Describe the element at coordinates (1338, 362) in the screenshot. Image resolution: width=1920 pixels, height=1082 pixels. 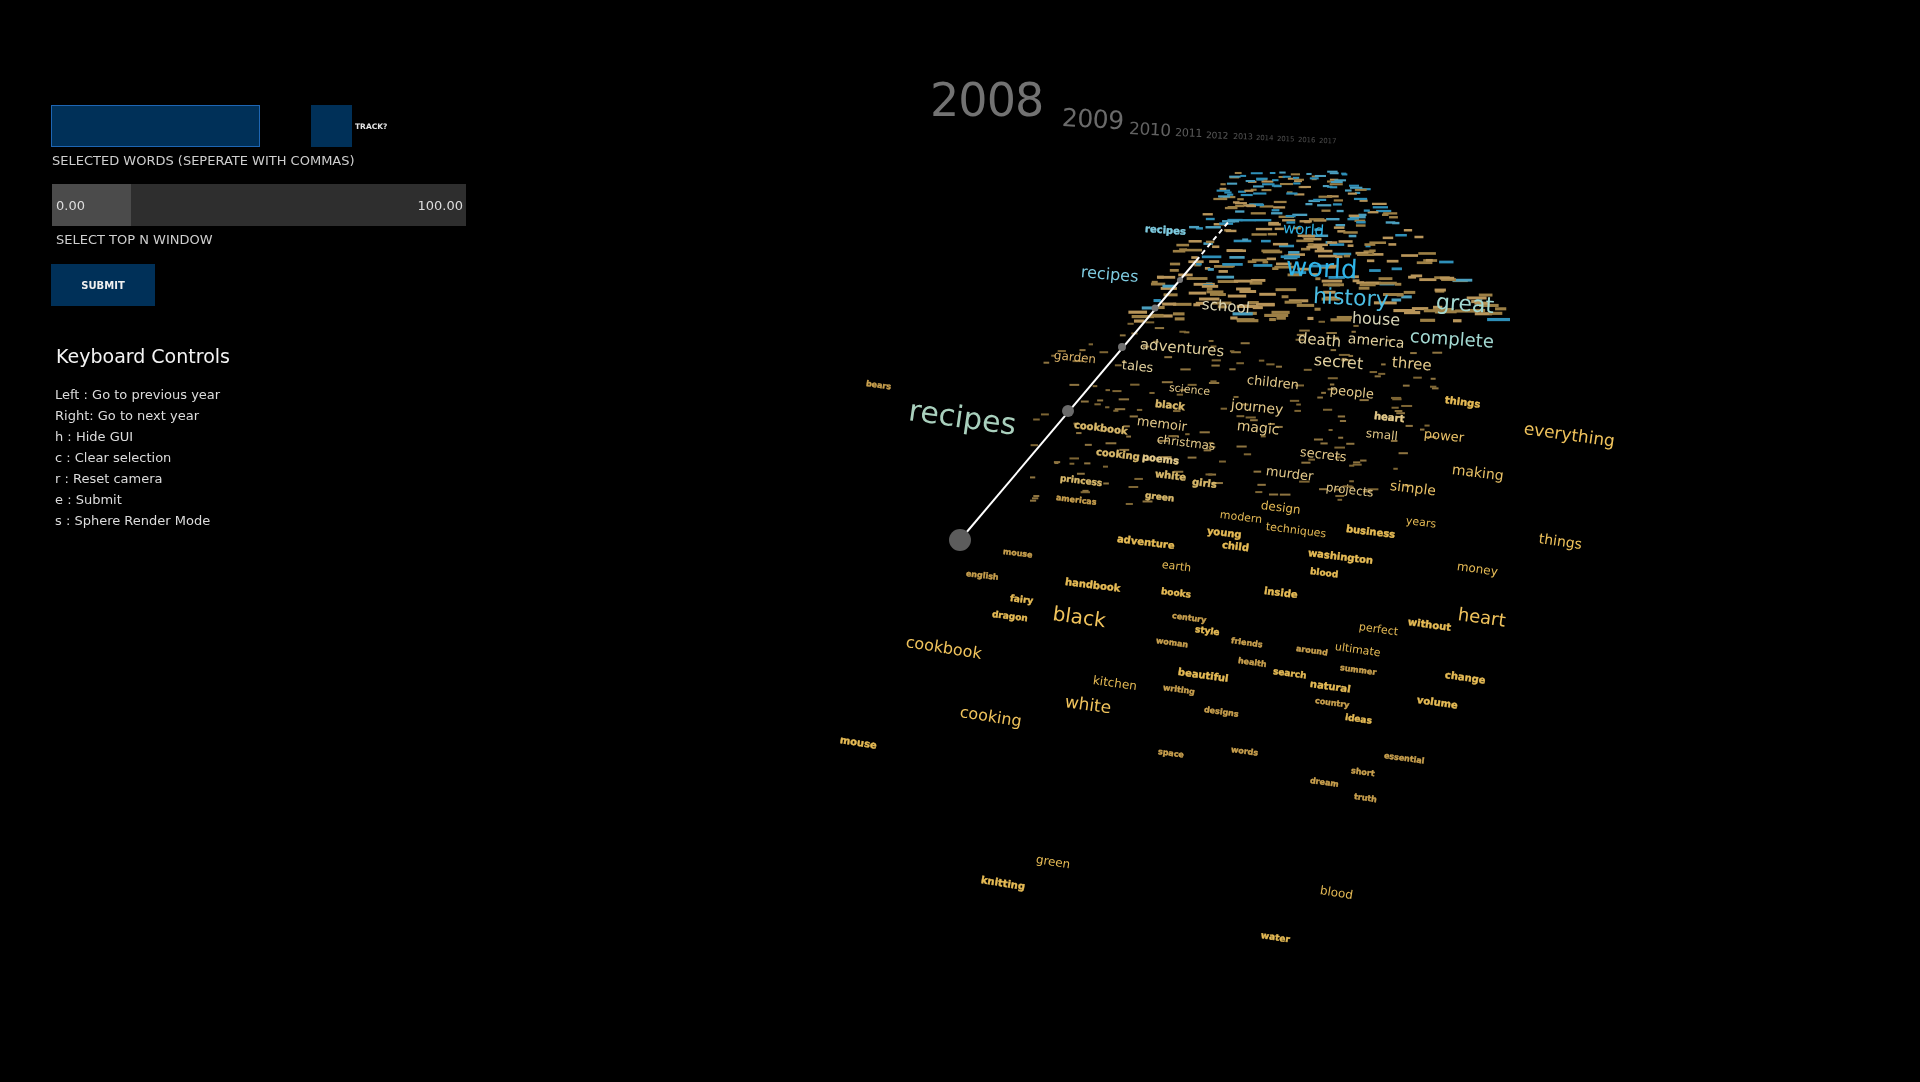
I see `cloud-word: secret` at that location.